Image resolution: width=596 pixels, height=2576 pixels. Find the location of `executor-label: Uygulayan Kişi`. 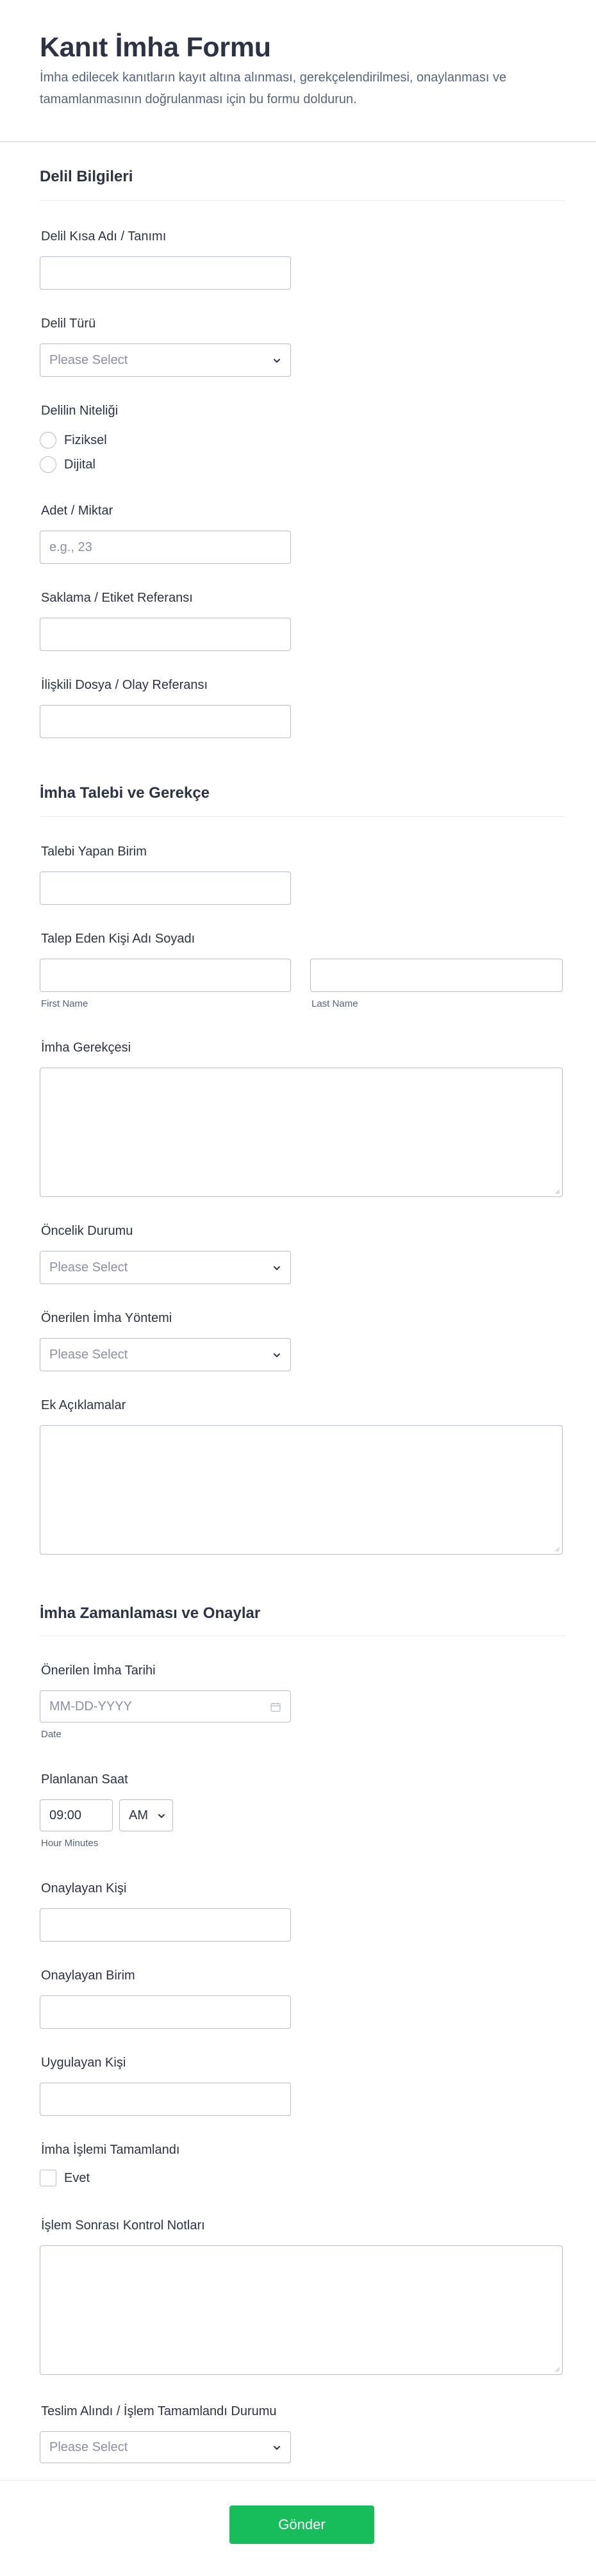

executor-label: Uygulayan Kişi is located at coordinates (84, 2063).